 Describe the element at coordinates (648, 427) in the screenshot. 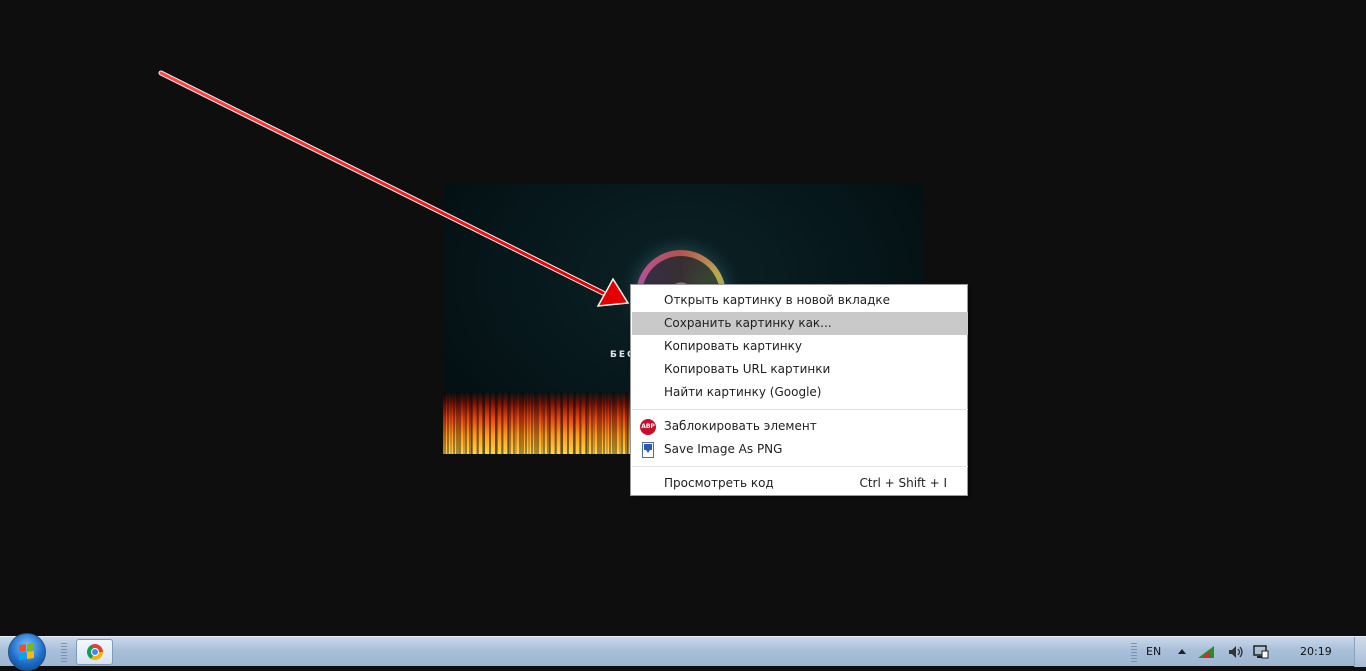

I see `adblock-plus-icon: ABP` at that location.